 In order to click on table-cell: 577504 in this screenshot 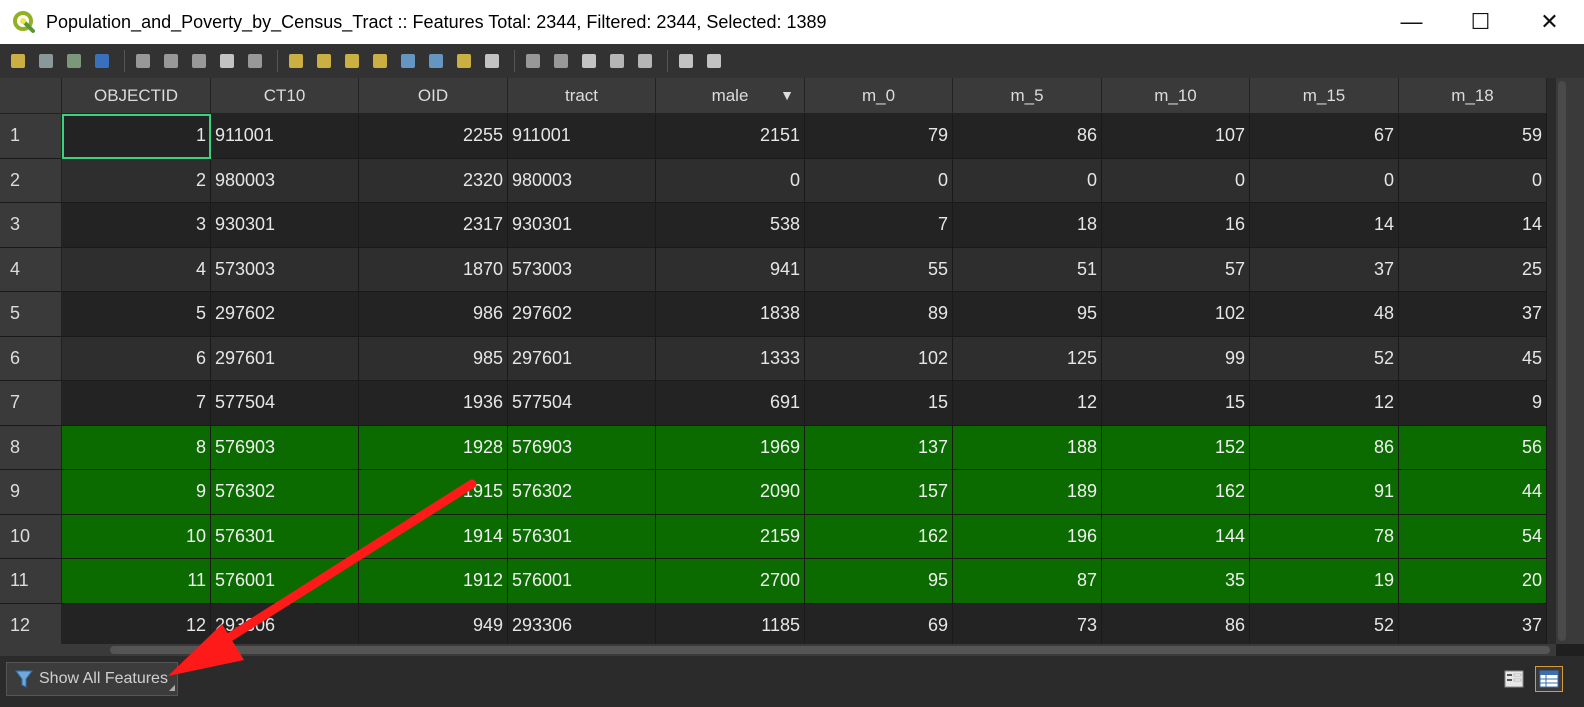, I will do `click(582, 403)`.